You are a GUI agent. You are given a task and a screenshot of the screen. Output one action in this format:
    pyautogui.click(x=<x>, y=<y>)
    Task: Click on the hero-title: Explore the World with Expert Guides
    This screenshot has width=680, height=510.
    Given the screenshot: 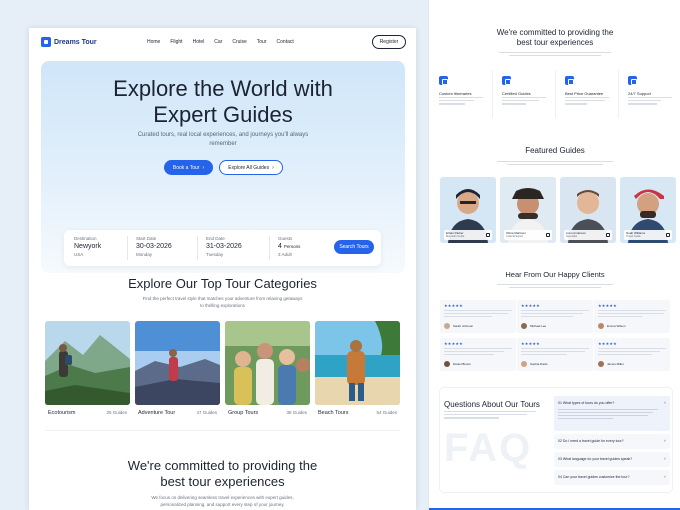 What is the action you would take?
    pyautogui.click(x=223, y=102)
    